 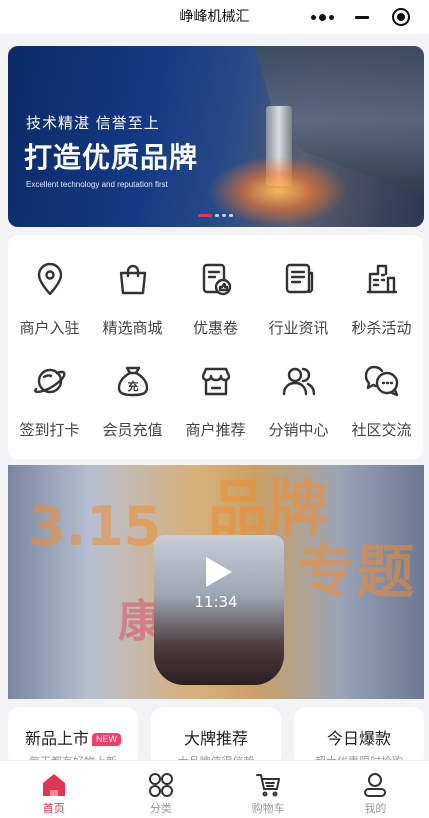 I want to click on menu-item-merchant-join: 商户入驻, so click(x=49, y=299).